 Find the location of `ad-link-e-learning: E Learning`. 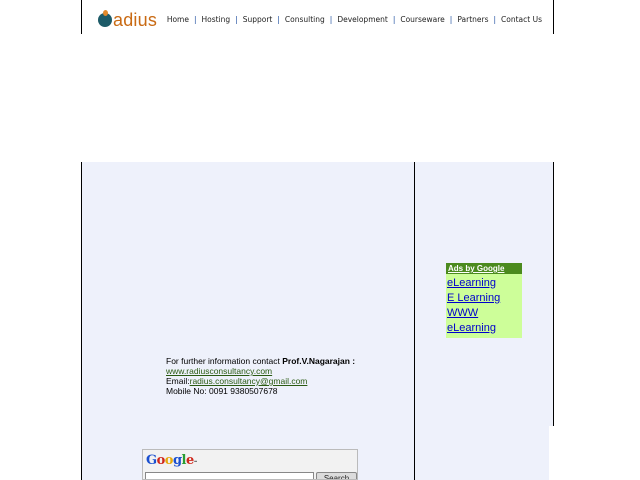

ad-link-e-learning: E Learning is located at coordinates (484, 298).